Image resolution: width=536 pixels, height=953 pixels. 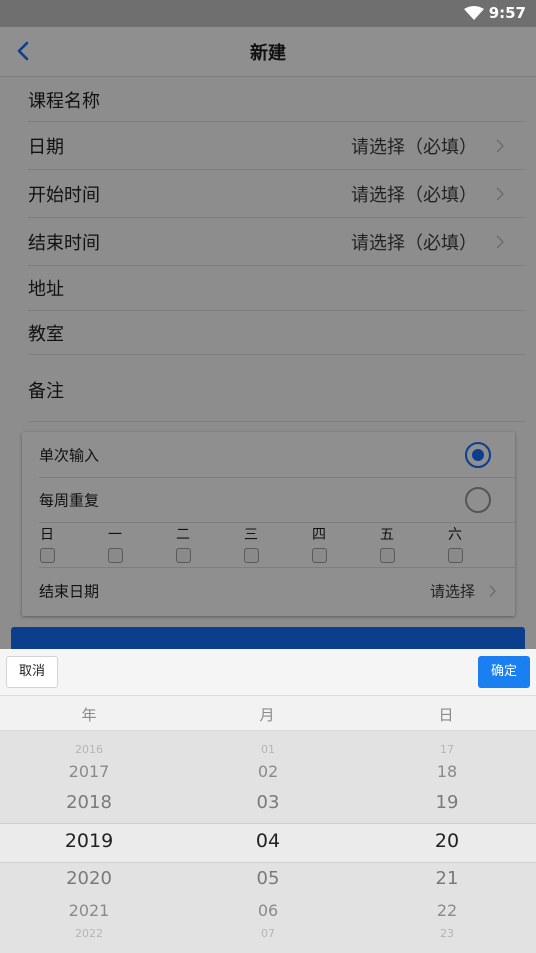 I want to click on end-date-row: 结束日期 请选择, so click(x=277, y=590).